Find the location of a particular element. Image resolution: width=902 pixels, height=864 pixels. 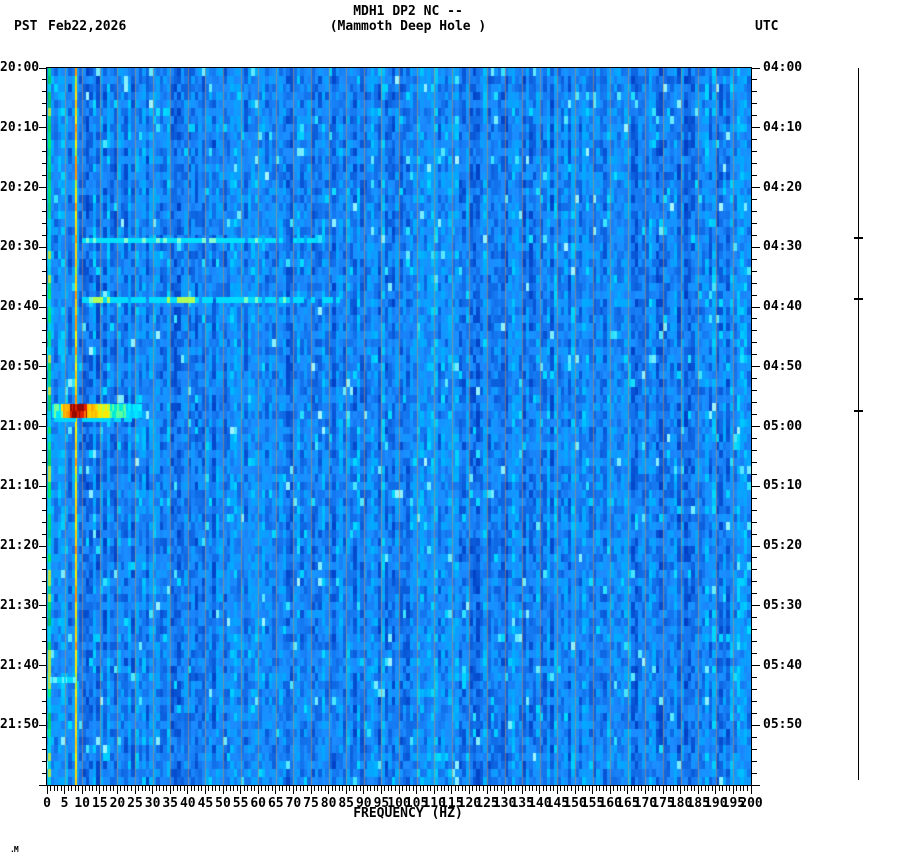

pst-time-label: 21:00 is located at coordinates (20, 426).